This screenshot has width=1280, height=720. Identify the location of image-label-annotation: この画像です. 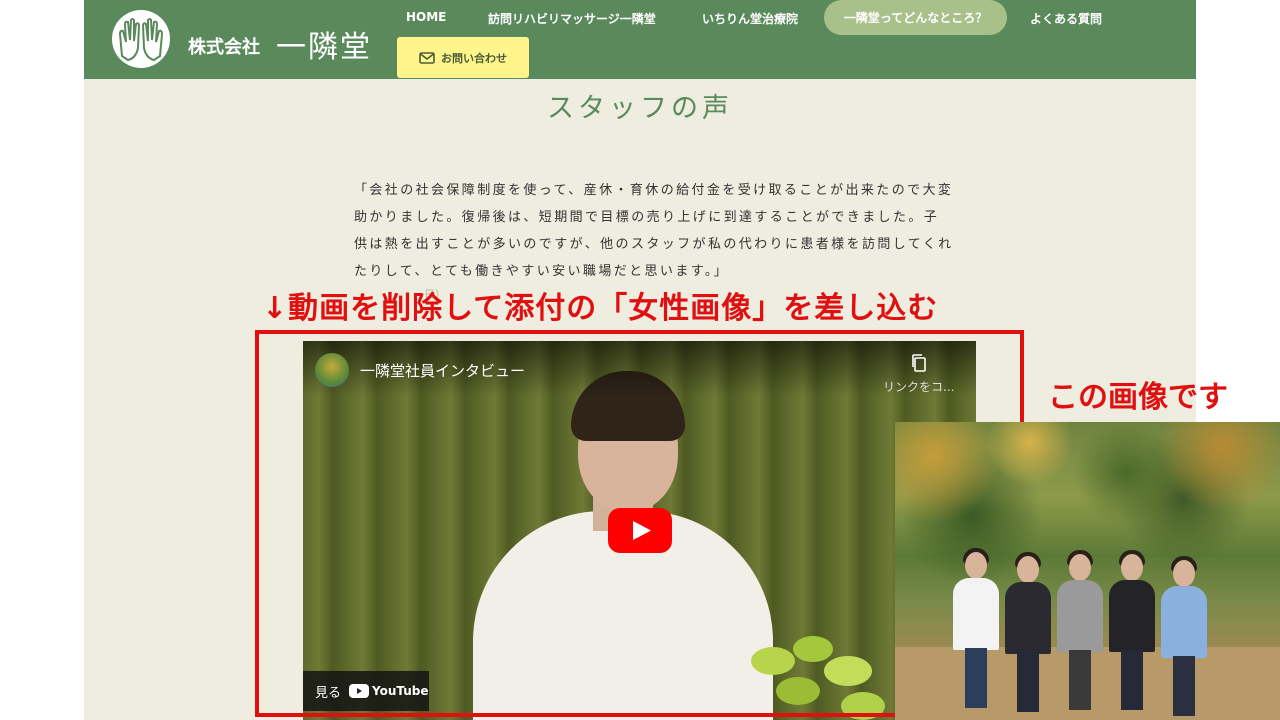
(1138, 397).